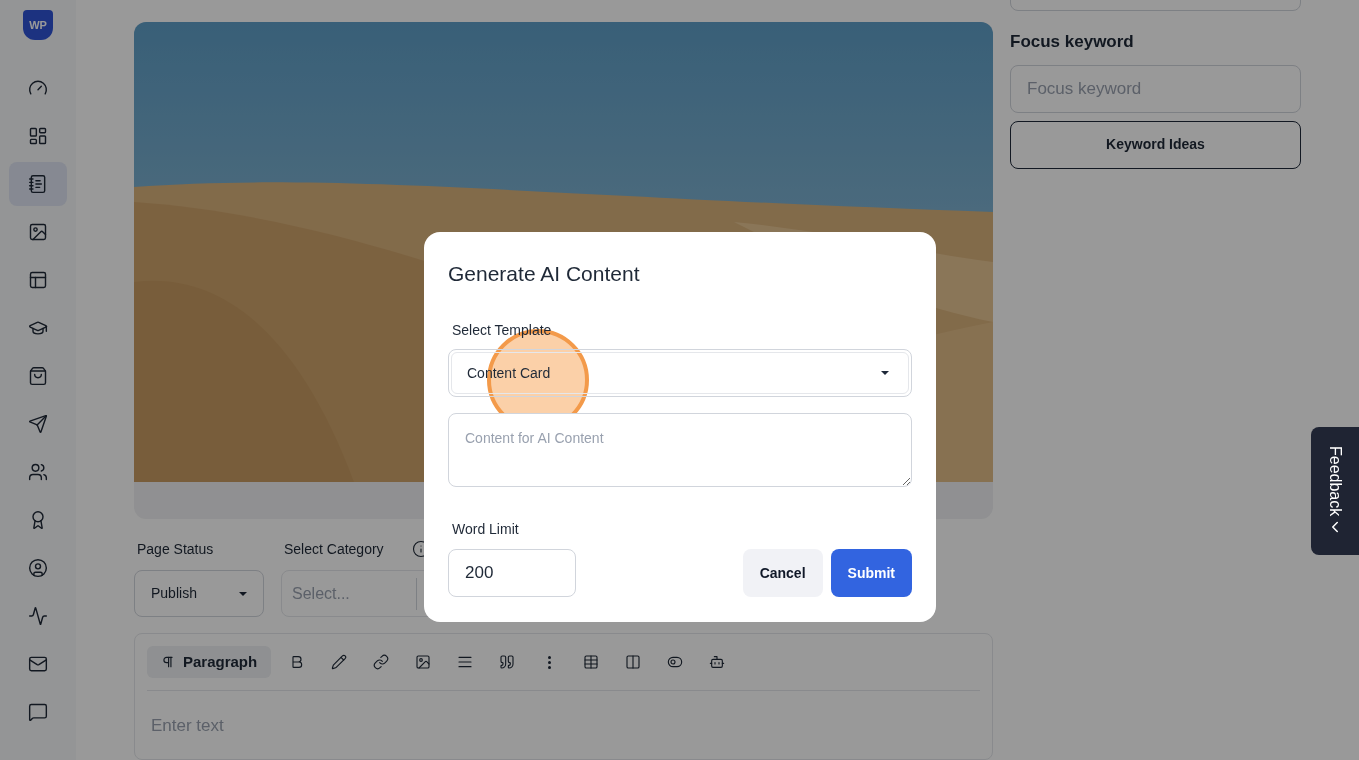 This screenshot has height=760, width=1359. I want to click on block-type-button: Paragraph, so click(209, 662).